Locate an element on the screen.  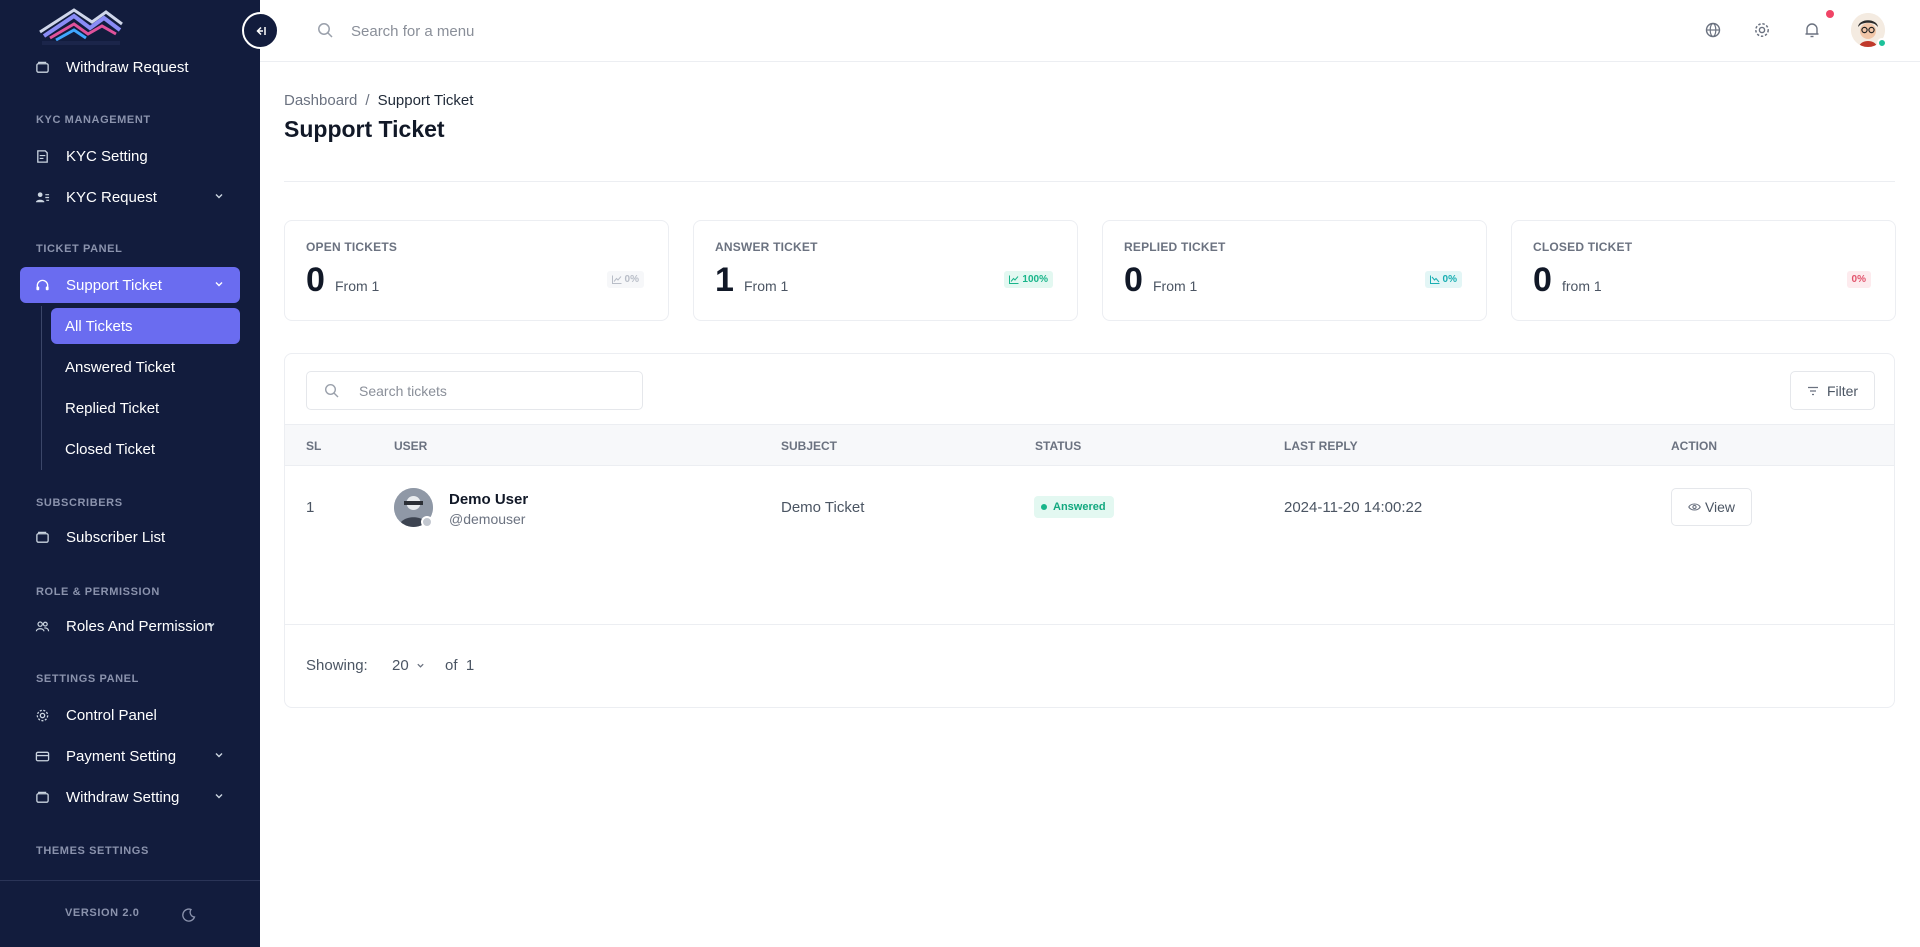
sidebar-item-payment-setting: Payment Setting is located at coordinates (130, 756).